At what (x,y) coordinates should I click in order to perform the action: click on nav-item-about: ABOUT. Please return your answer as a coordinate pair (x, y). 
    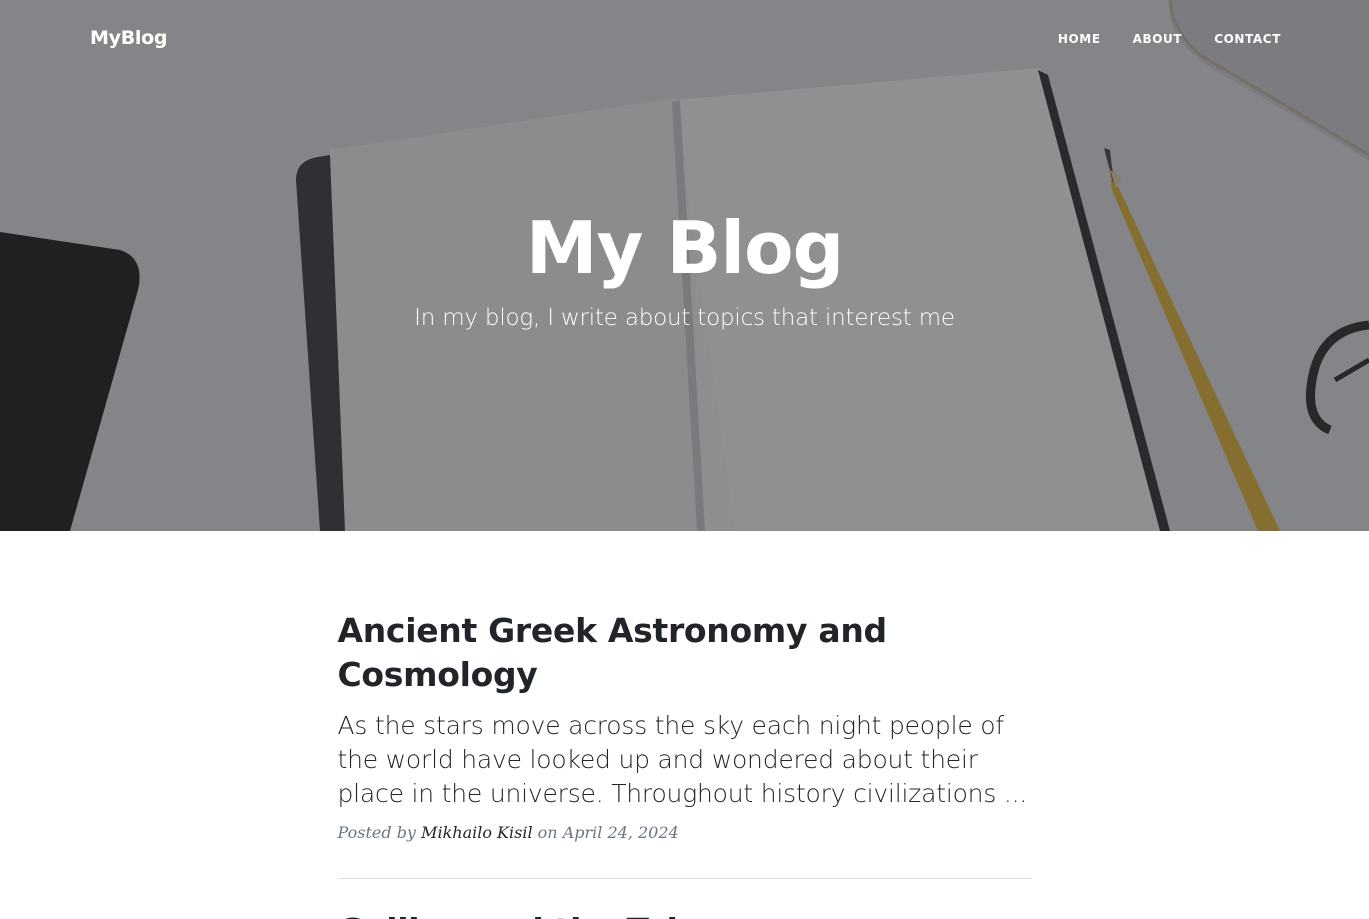
    Looking at the image, I should click on (1158, 39).